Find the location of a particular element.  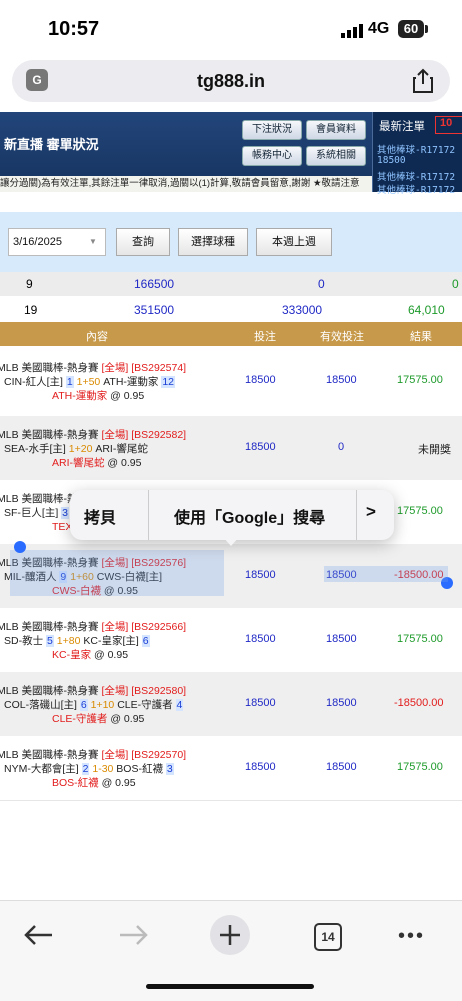

selection-handle-start is located at coordinates (20, 547).